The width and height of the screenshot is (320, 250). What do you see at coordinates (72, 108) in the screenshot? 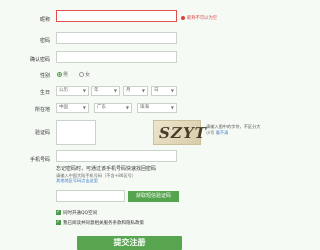
I see `location-country-select: 中国 ▼` at bounding box center [72, 108].